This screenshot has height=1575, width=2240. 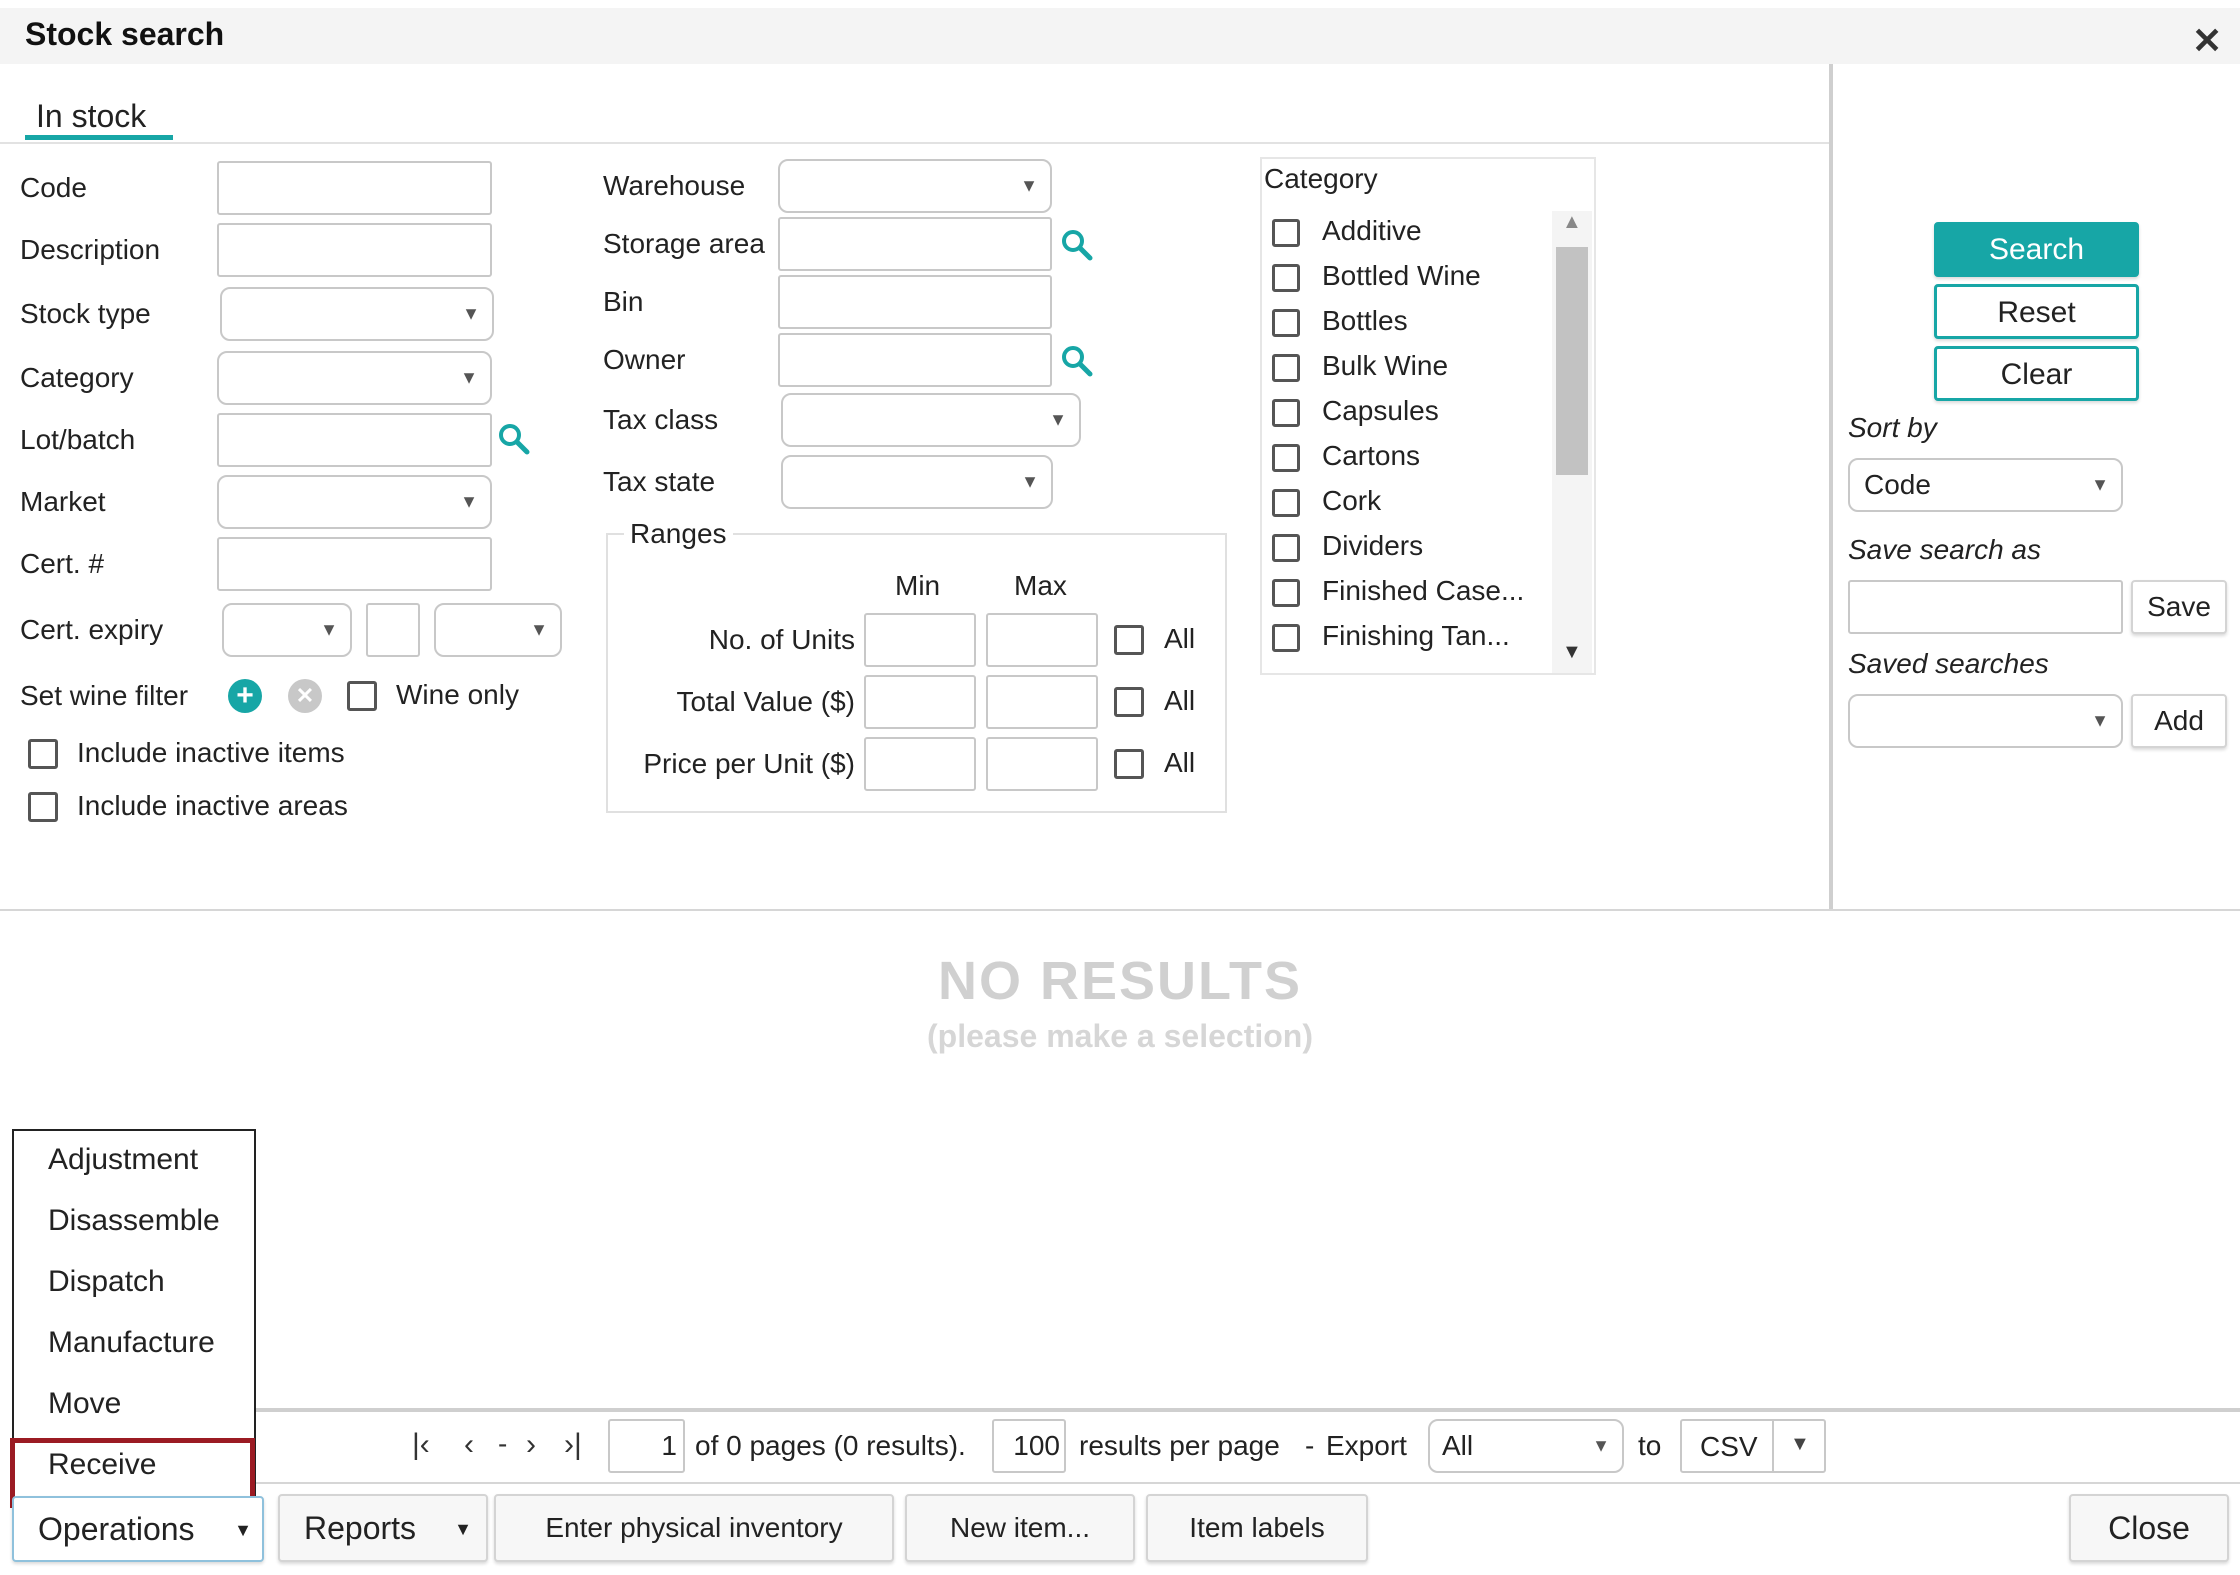 What do you see at coordinates (573, 1445) in the screenshot?
I see `last-page-icon: ›|` at bounding box center [573, 1445].